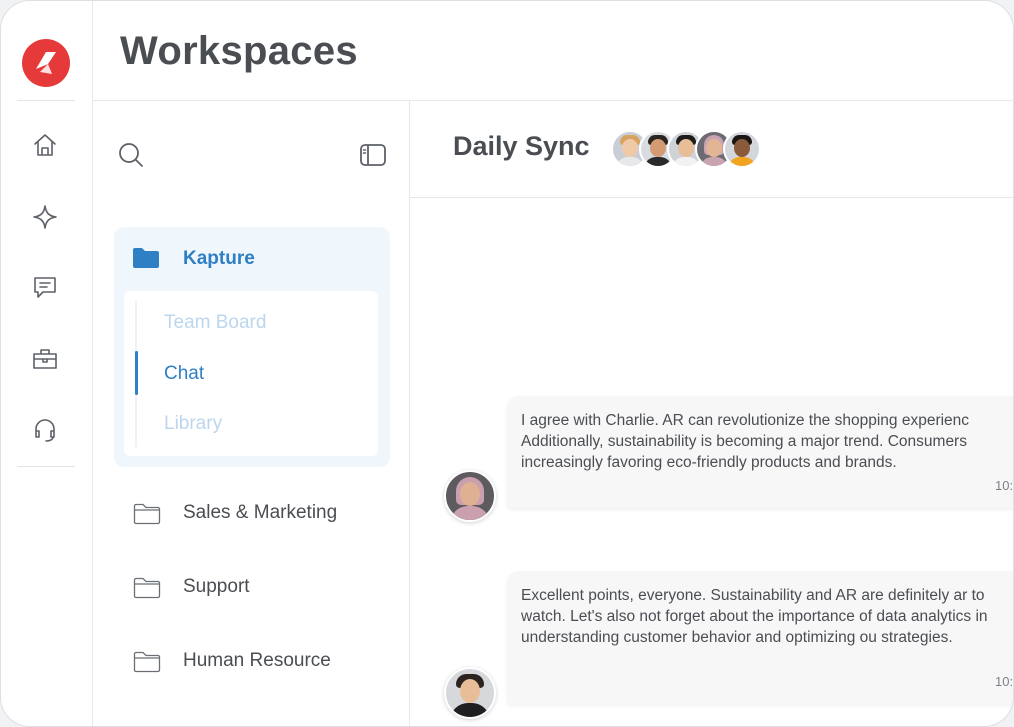 This screenshot has width=1014, height=727. I want to click on headset-icon, so click(45, 430).